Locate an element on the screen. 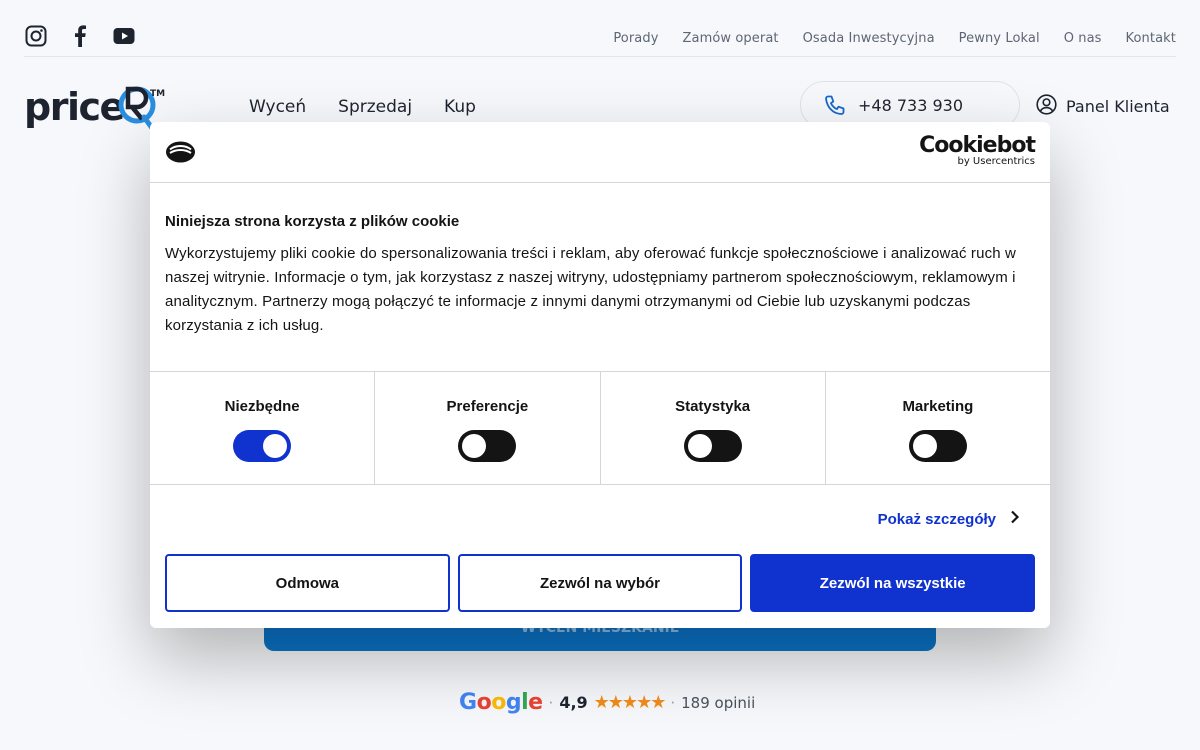 This screenshot has width=1200, height=750. statistics-toggle is located at coordinates (712, 446).